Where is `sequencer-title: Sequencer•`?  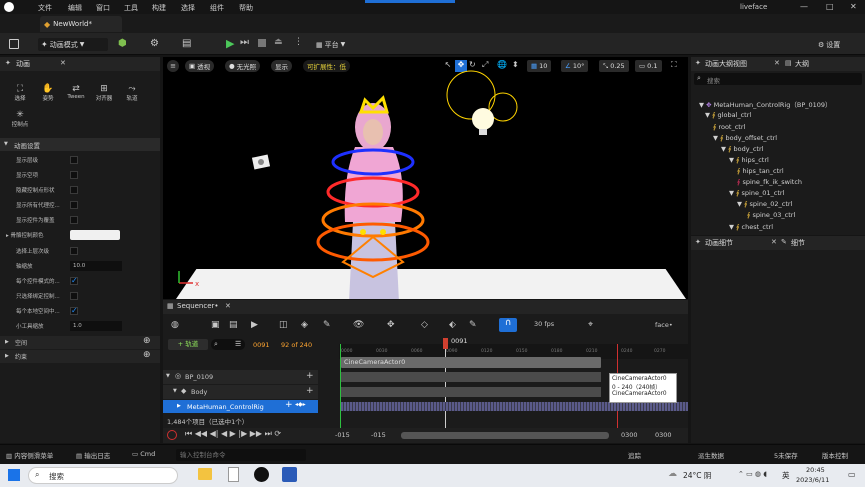 sequencer-title: Sequencer• is located at coordinates (198, 306).